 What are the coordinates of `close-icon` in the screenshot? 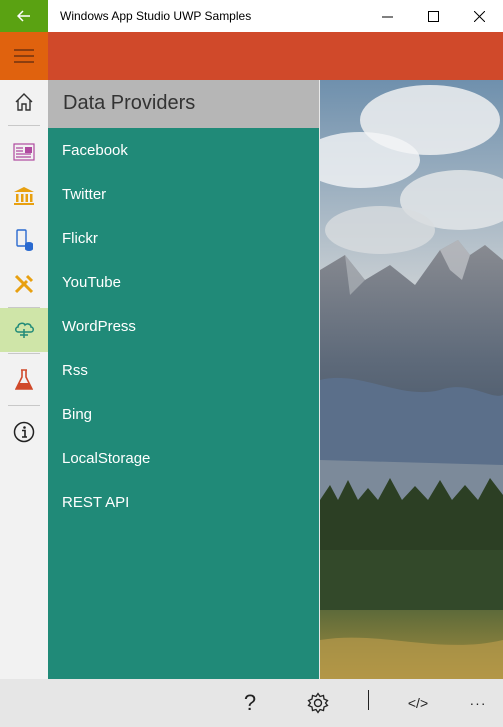 It's located at (479, 16).